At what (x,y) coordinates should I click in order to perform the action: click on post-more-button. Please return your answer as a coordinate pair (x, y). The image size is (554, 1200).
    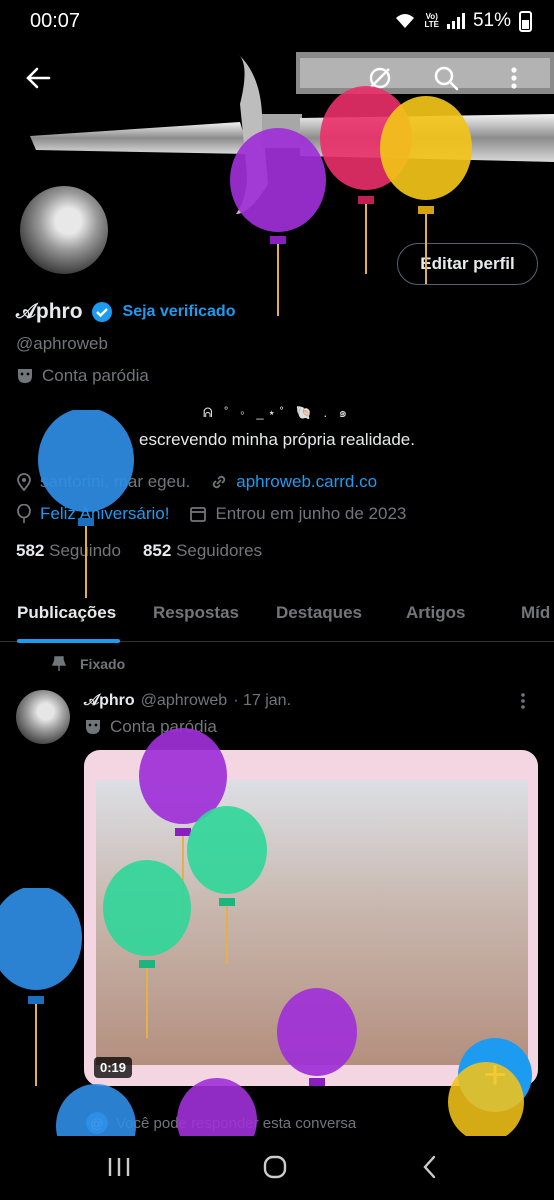
    Looking at the image, I should click on (523, 703).